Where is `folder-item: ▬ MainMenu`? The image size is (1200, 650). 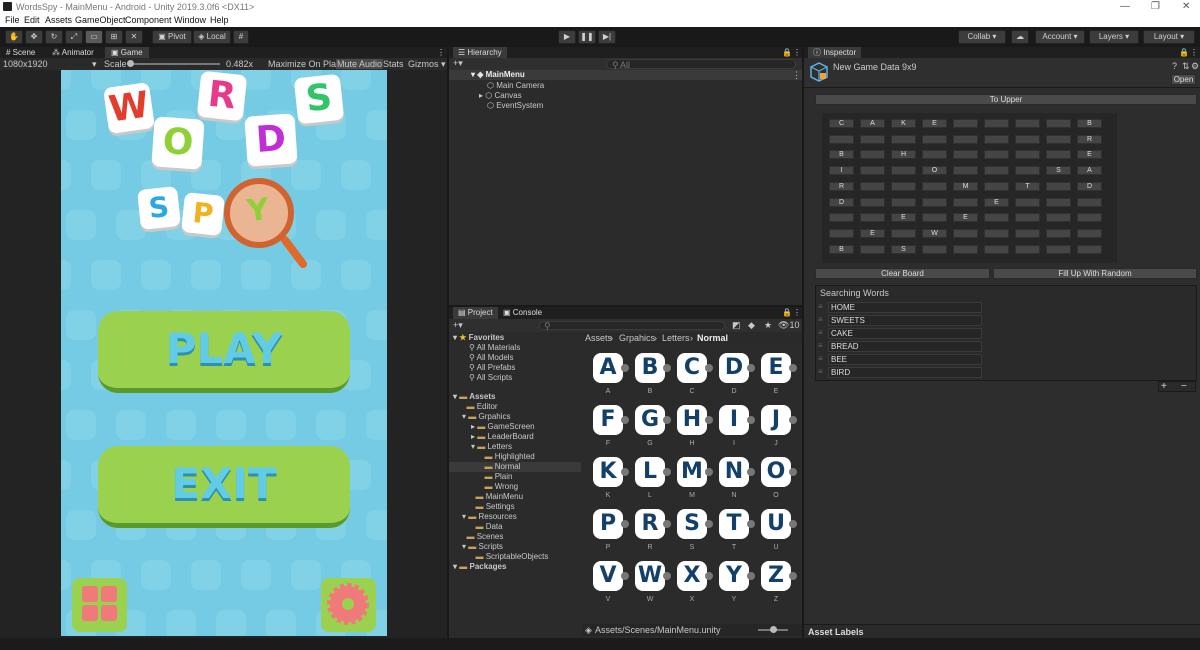 folder-item: ▬ MainMenu is located at coordinates (497, 496).